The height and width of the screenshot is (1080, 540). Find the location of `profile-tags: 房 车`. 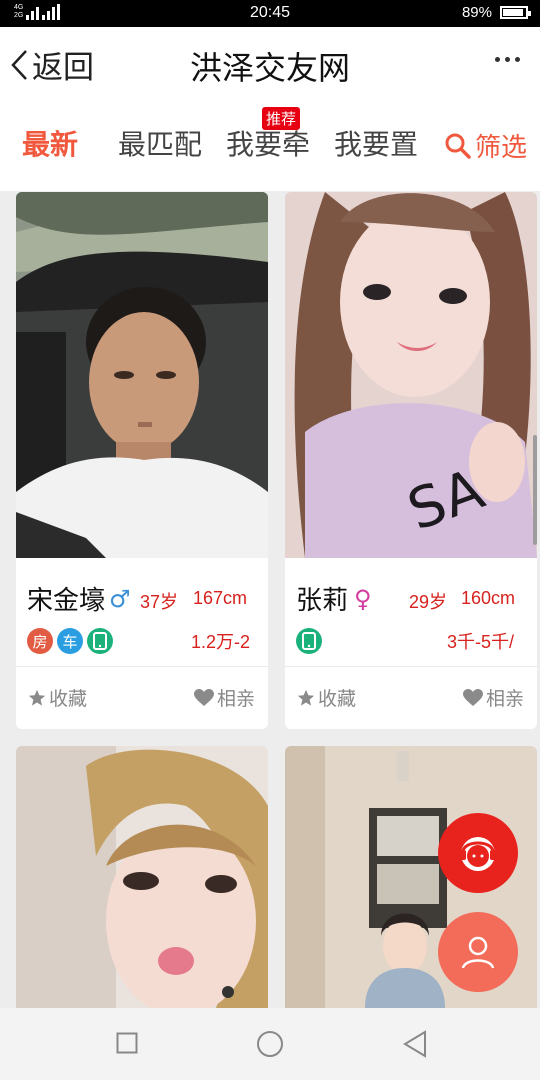

profile-tags: 房 车 is located at coordinates (70, 641).